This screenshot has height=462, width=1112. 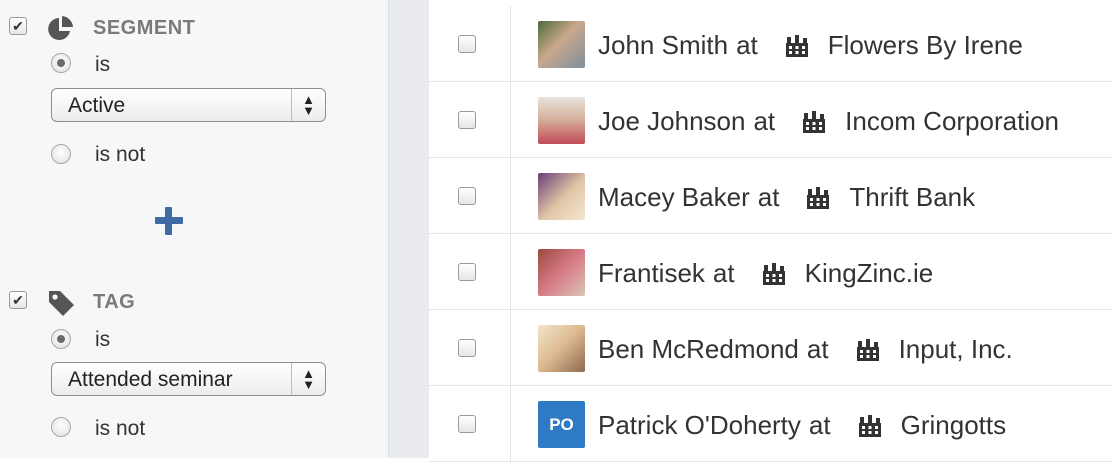 I want to click on segment-select: Active ▲ ▼, so click(x=188, y=105).